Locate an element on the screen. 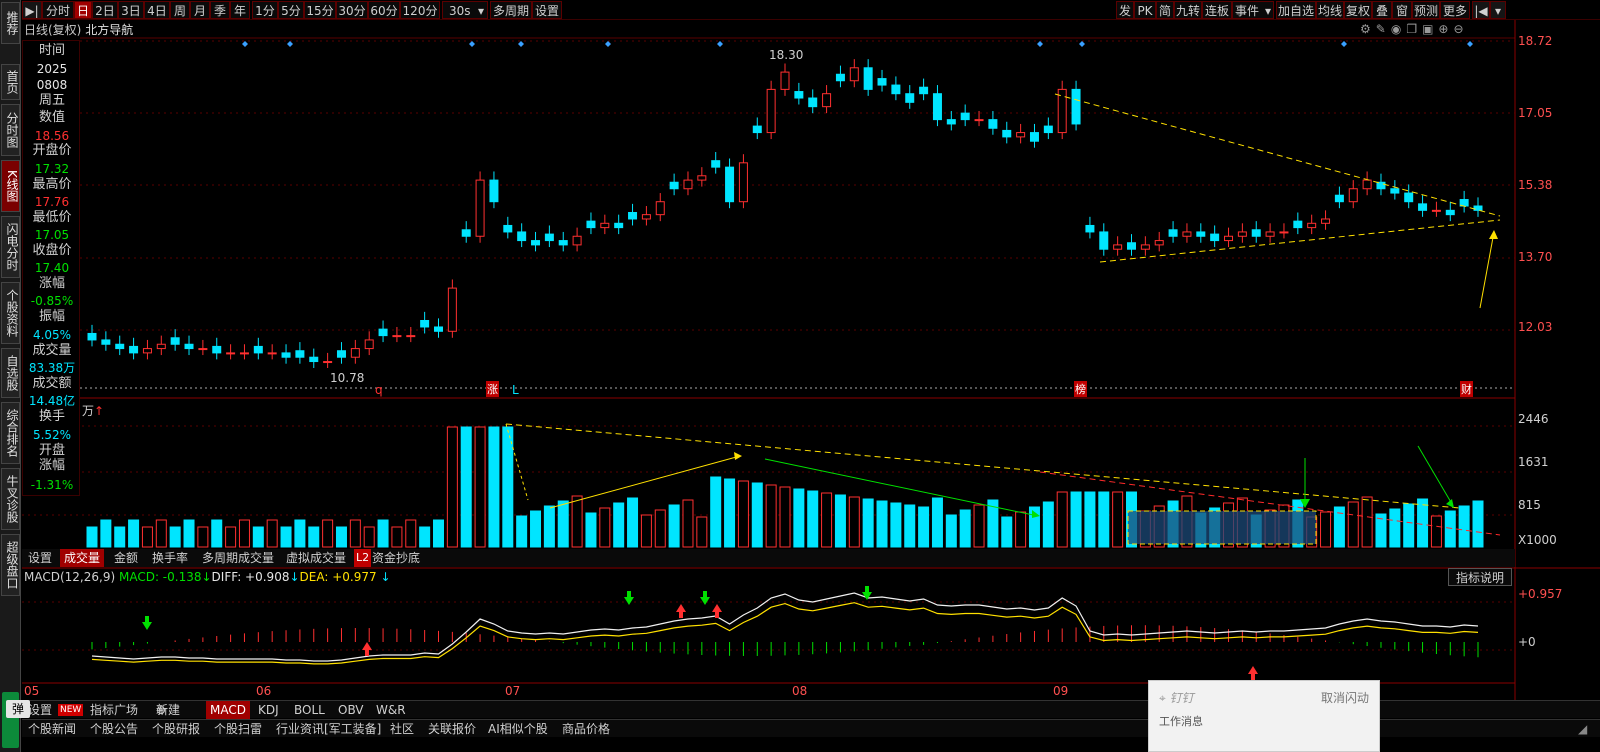 Image resolution: width=1600 pixels, height=752 pixels. info-label-close: 收盘价 is located at coordinates (52, 250).